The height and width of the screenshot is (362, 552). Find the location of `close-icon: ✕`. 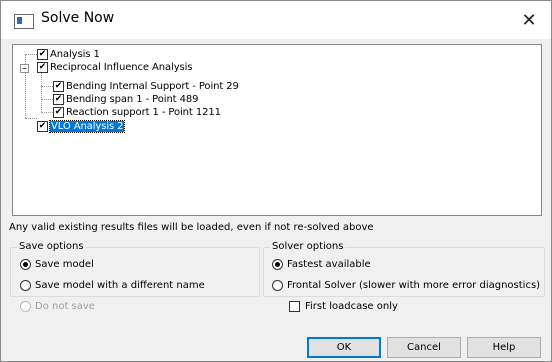

close-icon: ✕ is located at coordinates (529, 20).